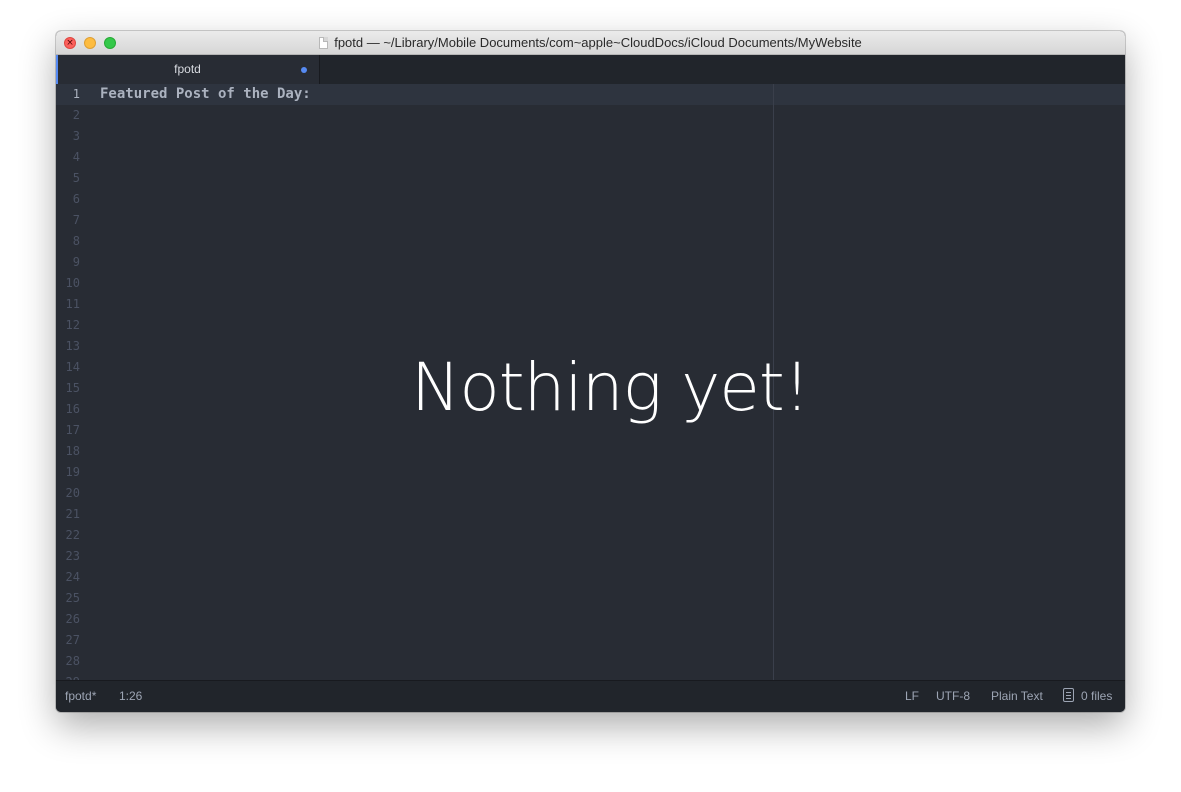 The image size is (1181, 792). I want to click on line-number: 19, so click(68, 472).